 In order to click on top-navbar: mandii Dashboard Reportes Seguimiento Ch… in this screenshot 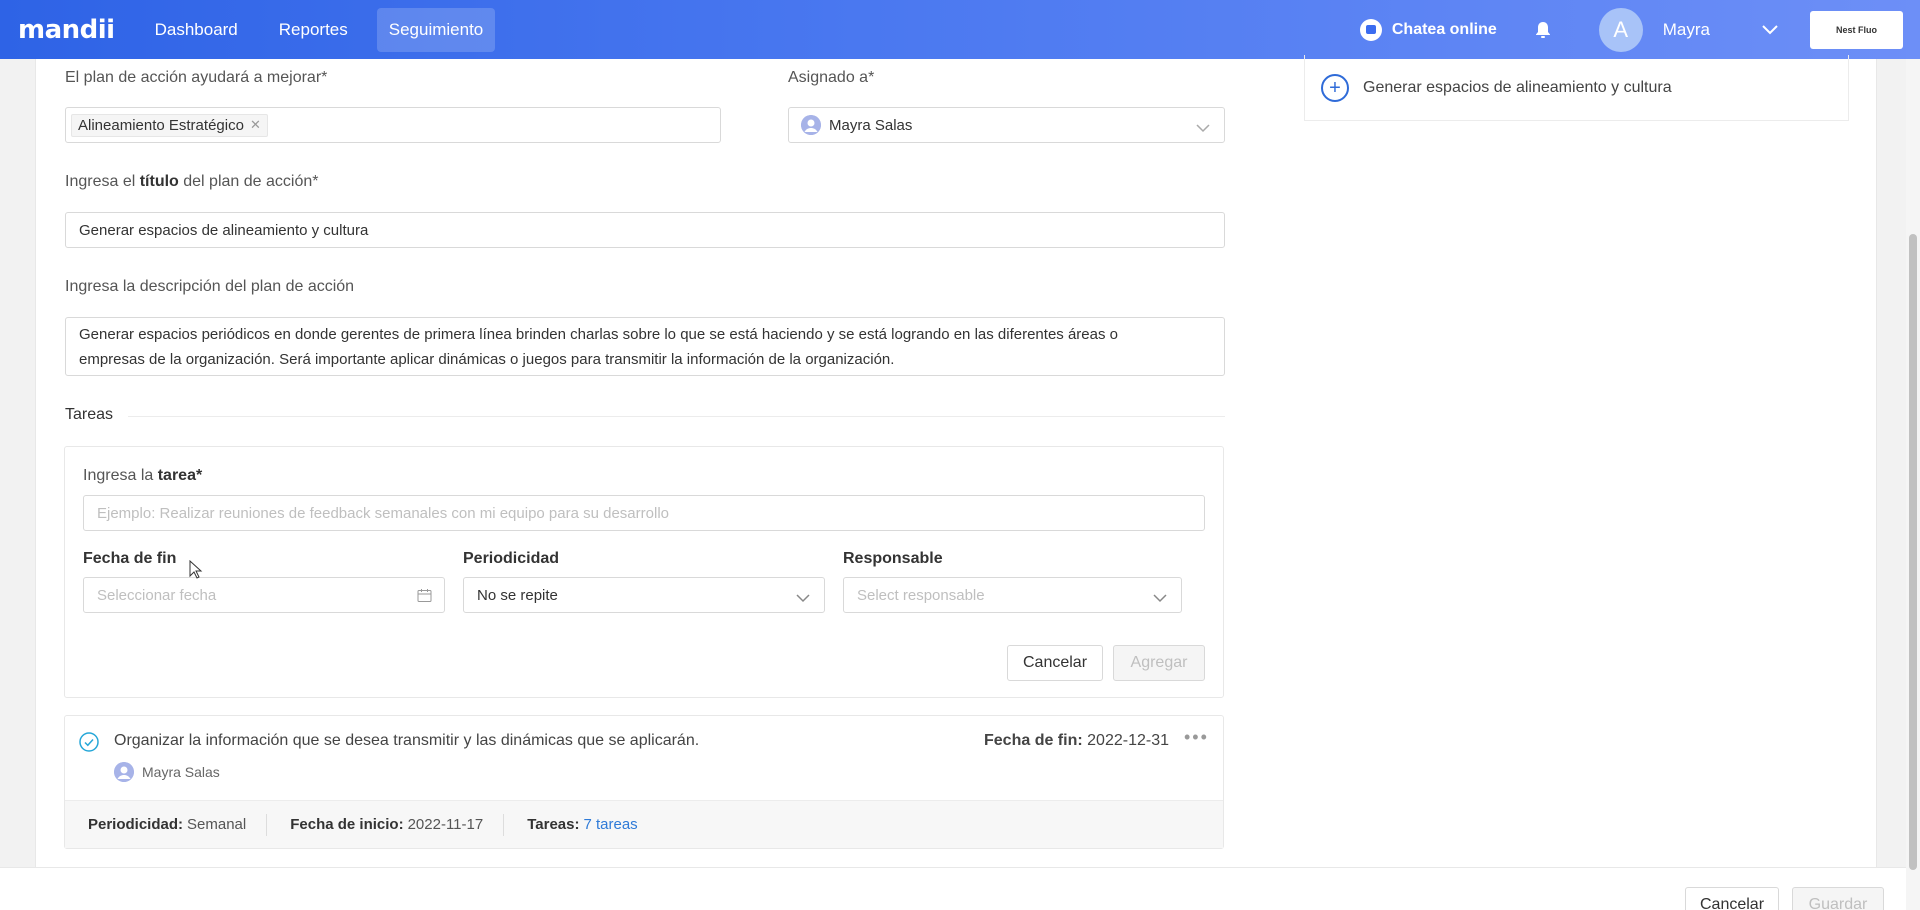, I will do `click(960, 29)`.